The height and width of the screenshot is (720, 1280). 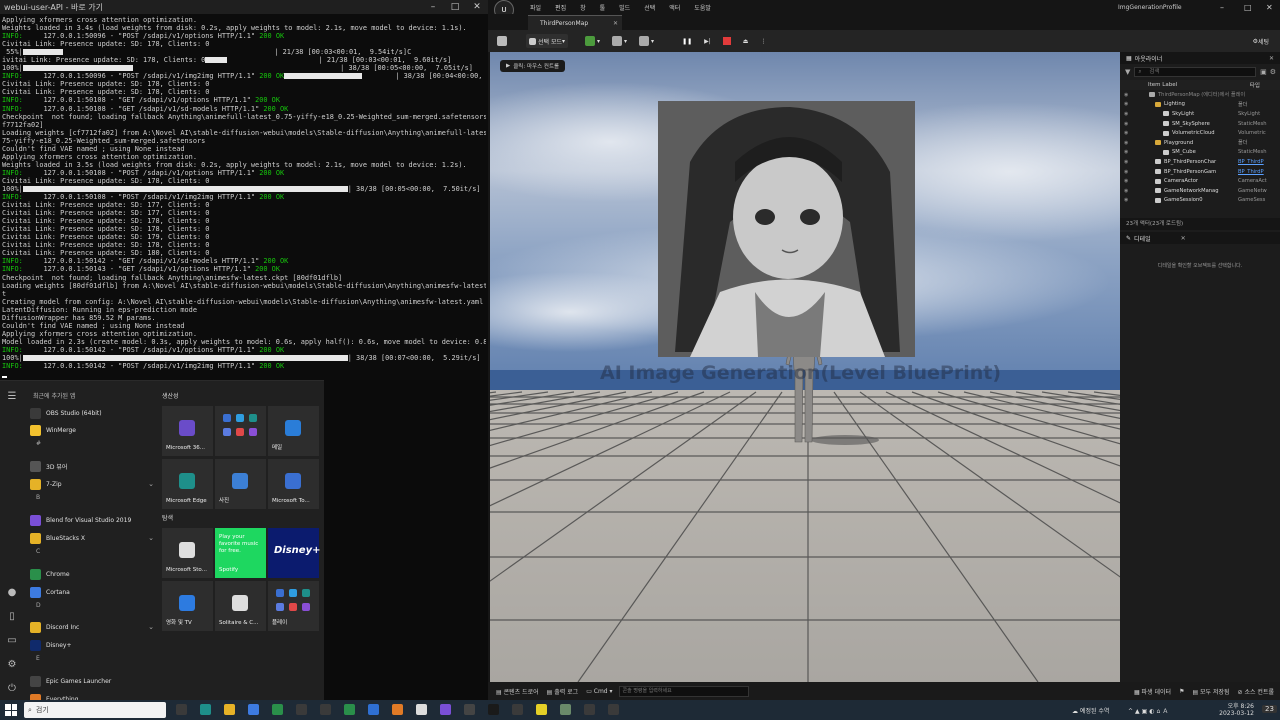 What do you see at coordinates (38, 658) in the screenshot?
I see `letter-header: E` at bounding box center [38, 658].